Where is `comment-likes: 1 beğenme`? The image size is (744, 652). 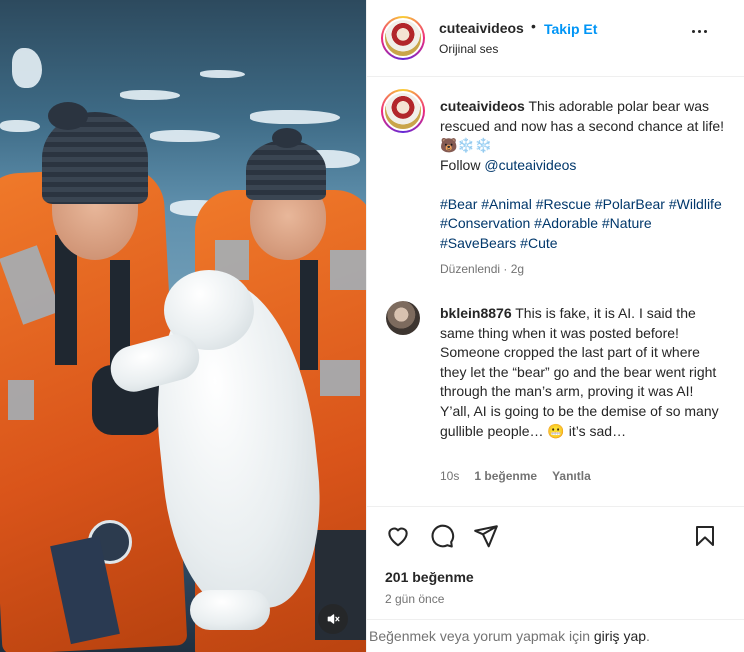 comment-likes: 1 beğenme is located at coordinates (505, 476).